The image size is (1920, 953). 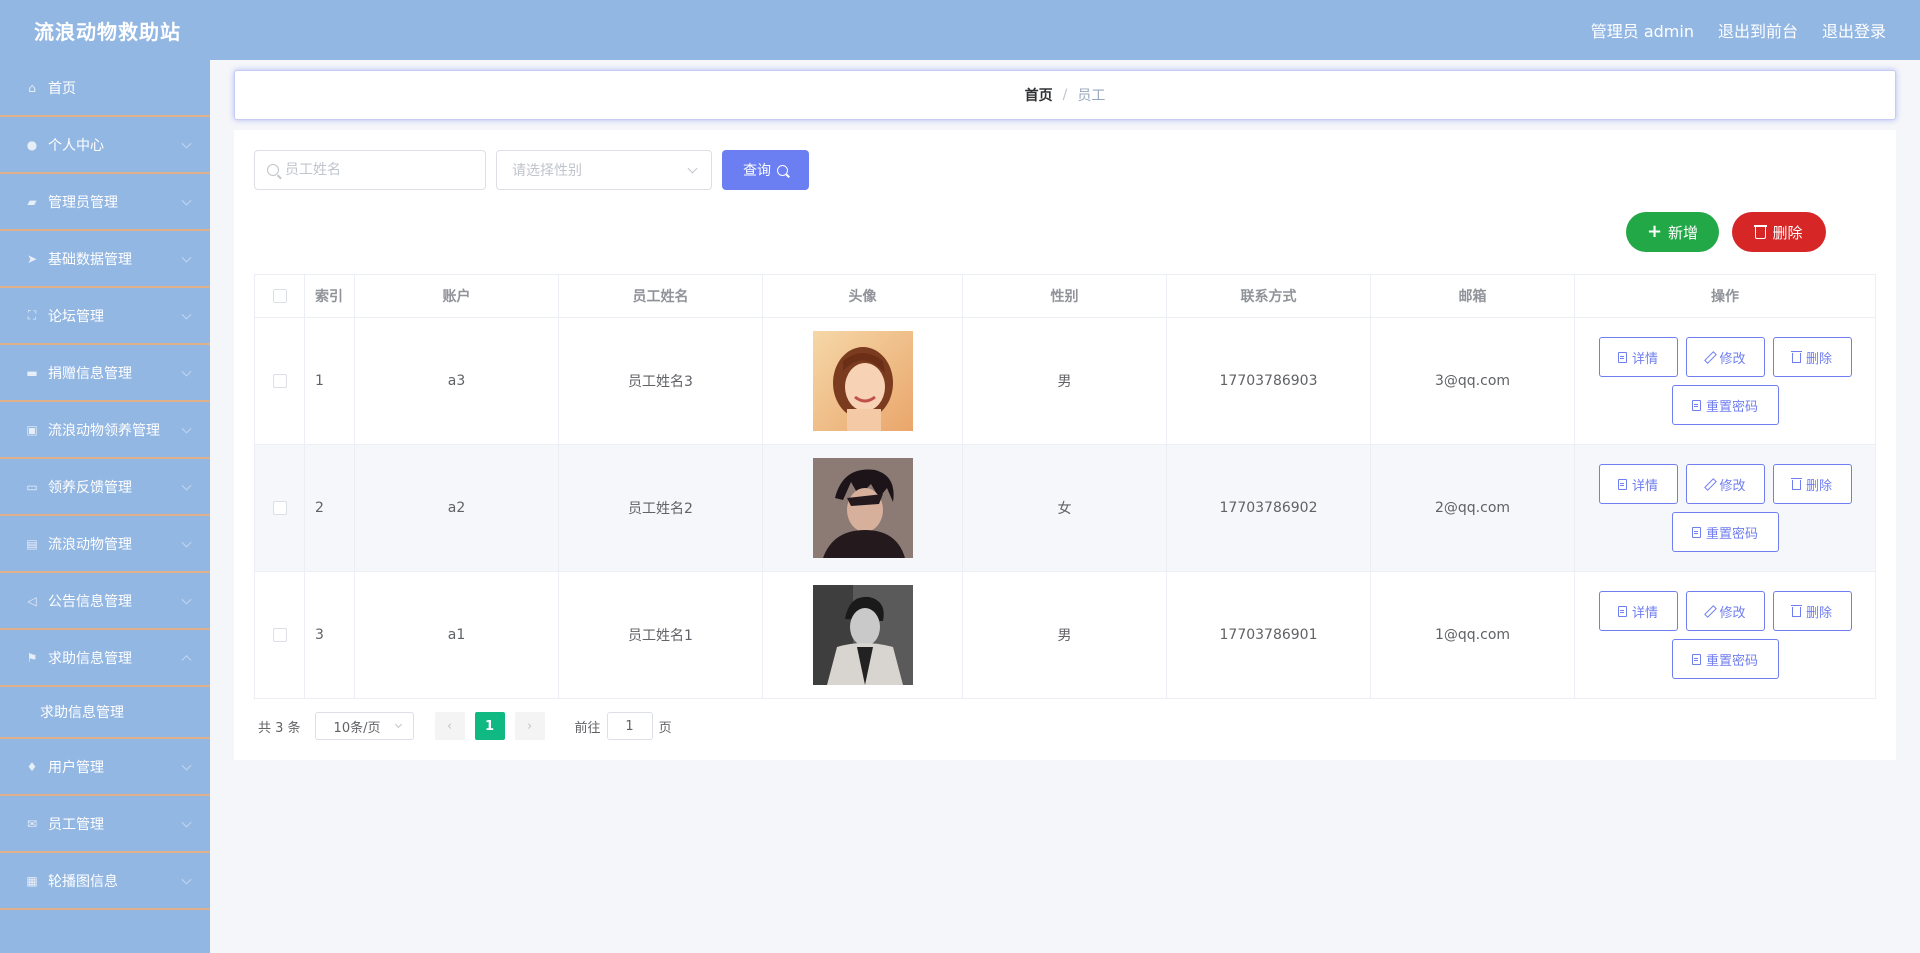 I want to click on goto-page: 前往 页, so click(x=623, y=726).